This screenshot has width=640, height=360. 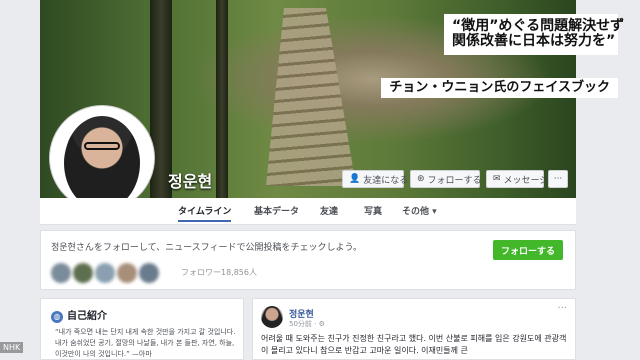 I want to click on post-author-avatar, so click(x=272, y=317).